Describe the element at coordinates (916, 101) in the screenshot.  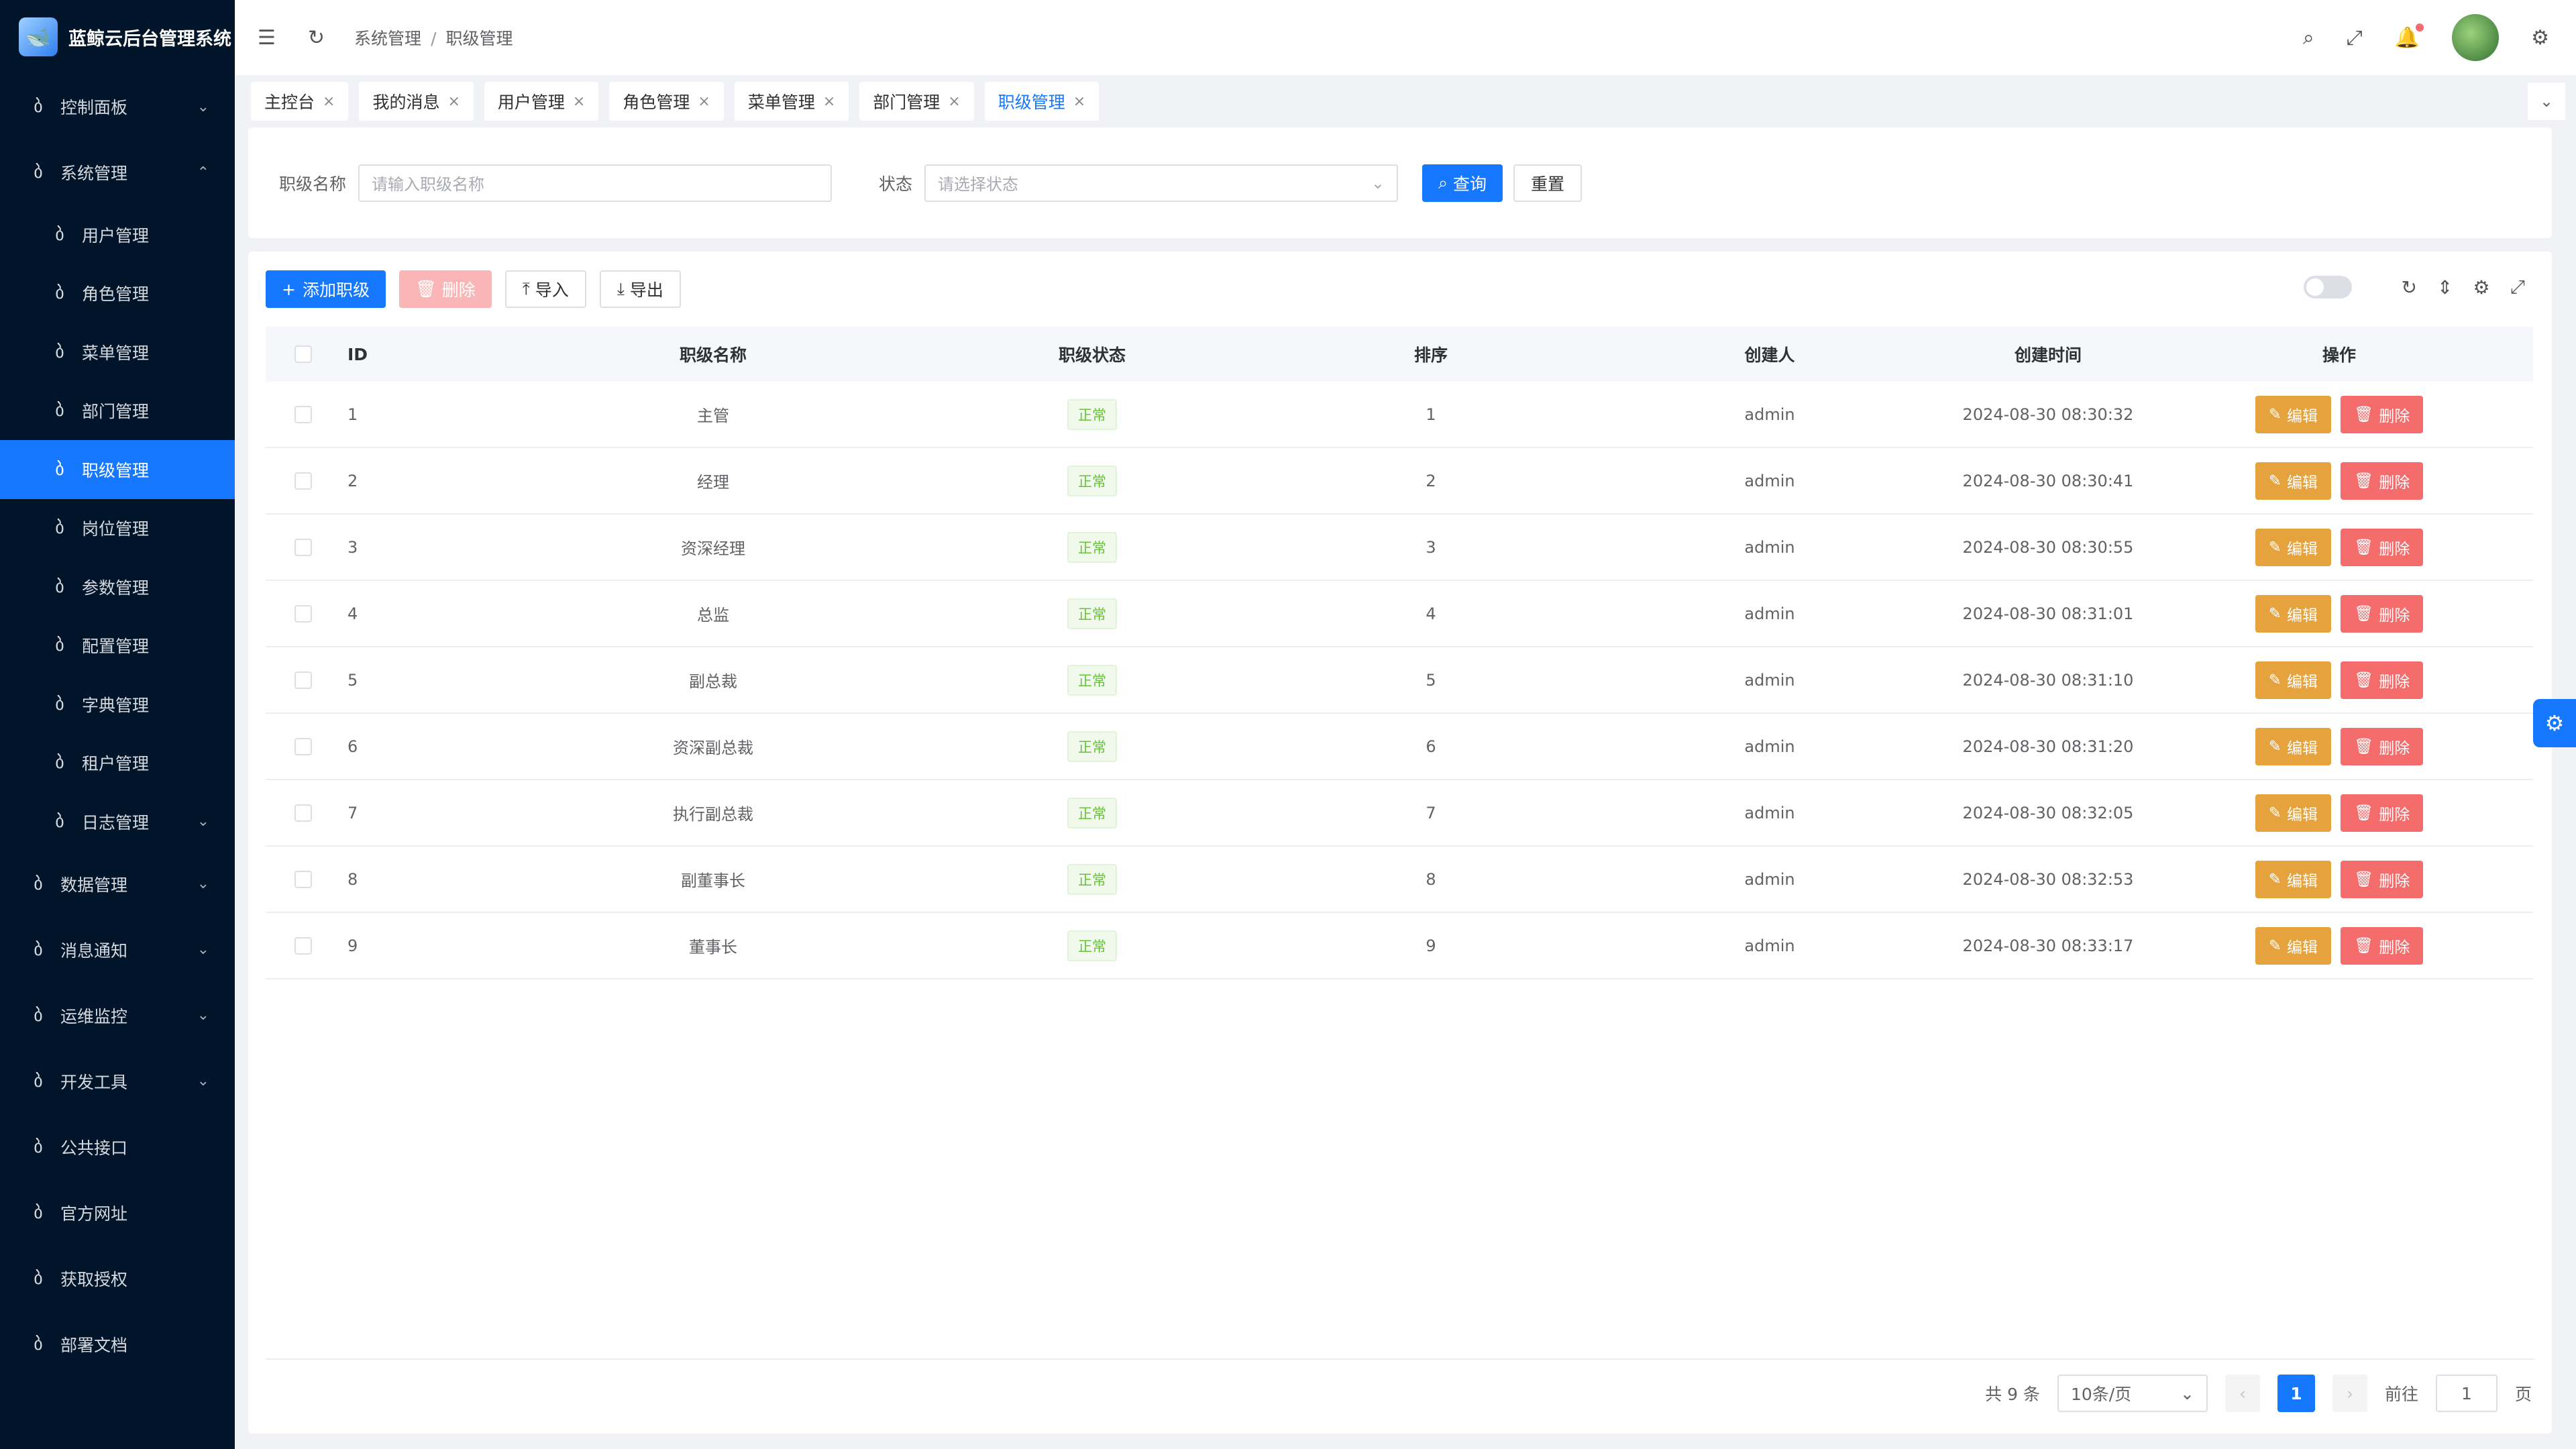
I see `tab-item: 部门管理 ×` at that location.